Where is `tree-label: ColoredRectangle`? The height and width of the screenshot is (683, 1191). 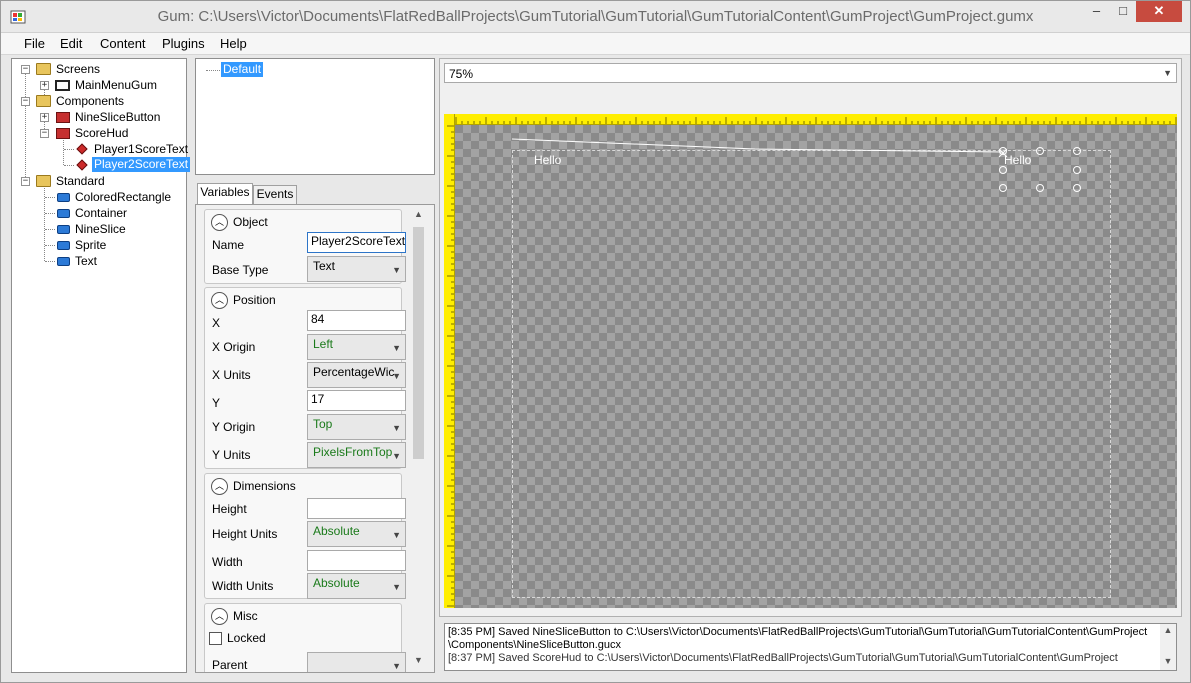
tree-label: ColoredRectangle is located at coordinates (123, 197).